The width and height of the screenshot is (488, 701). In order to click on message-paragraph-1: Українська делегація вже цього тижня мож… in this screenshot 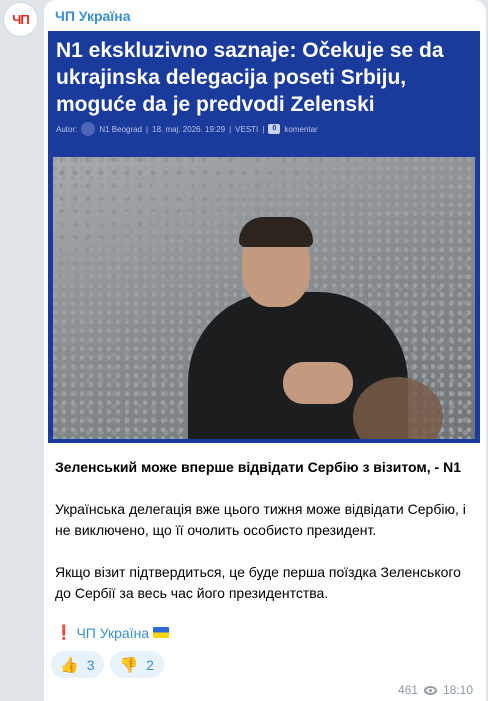, I will do `click(260, 519)`.